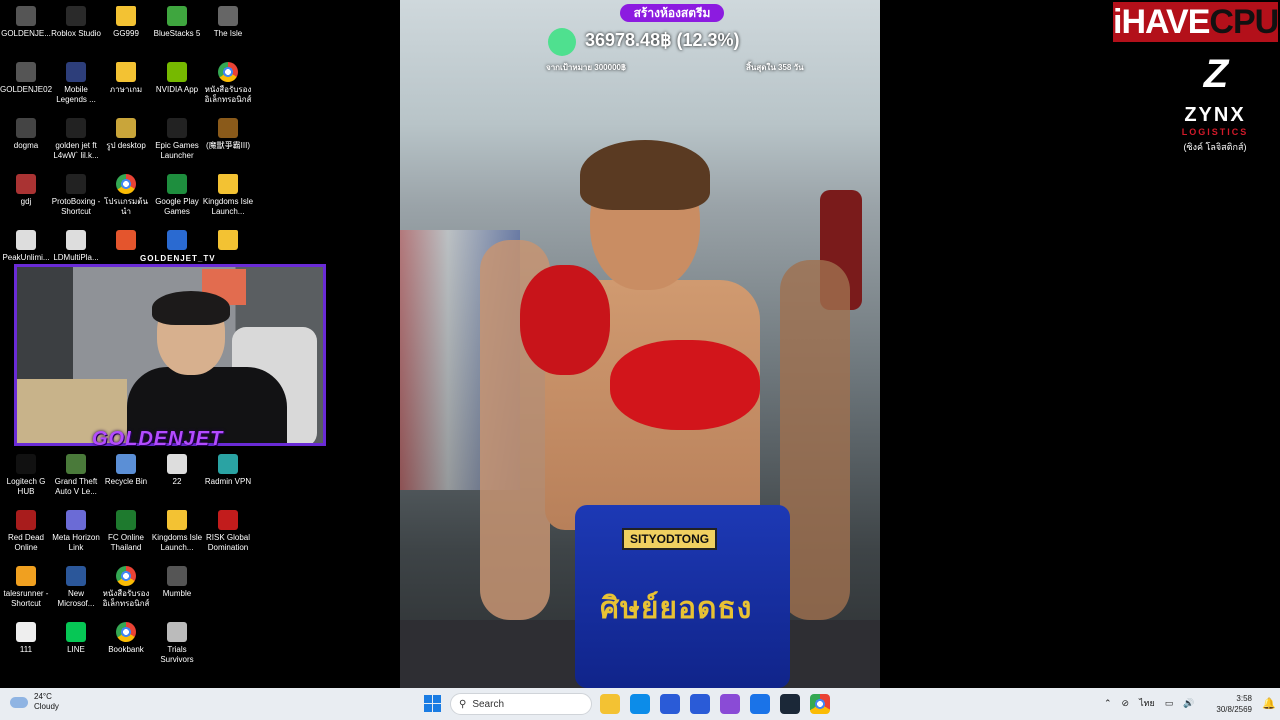 The height and width of the screenshot is (720, 1280). Describe the element at coordinates (34, 702) in the screenshot. I see `weather-widget: 24°C Cloudy` at that location.